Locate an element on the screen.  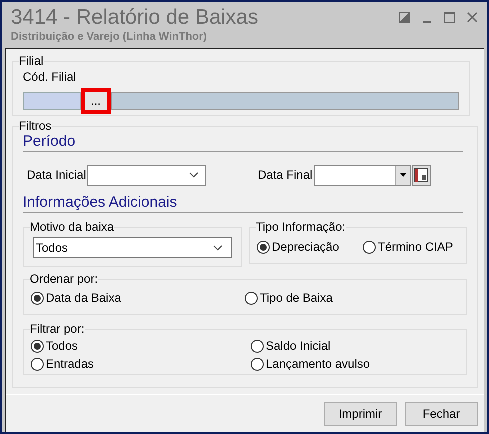
field-label: Data Inicial is located at coordinates (57, 175).